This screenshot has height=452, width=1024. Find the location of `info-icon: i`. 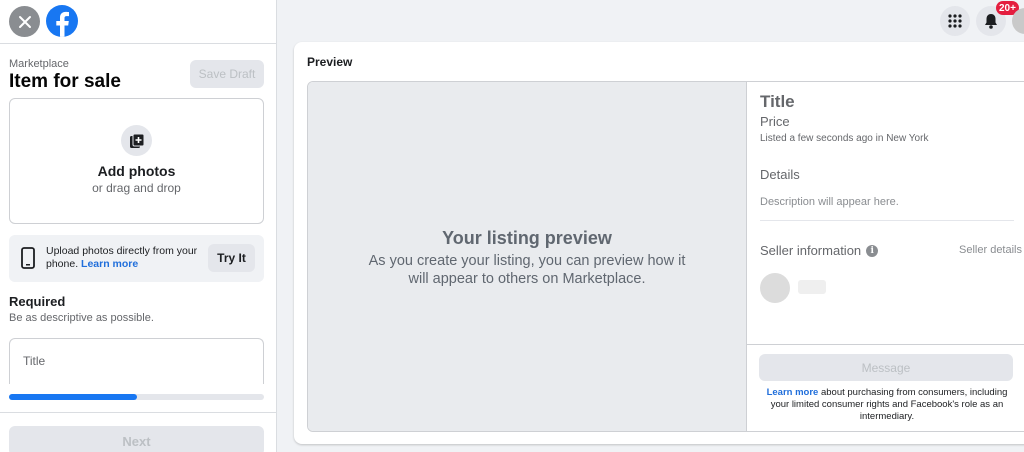

info-icon: i is located at coordinates (872, 250).